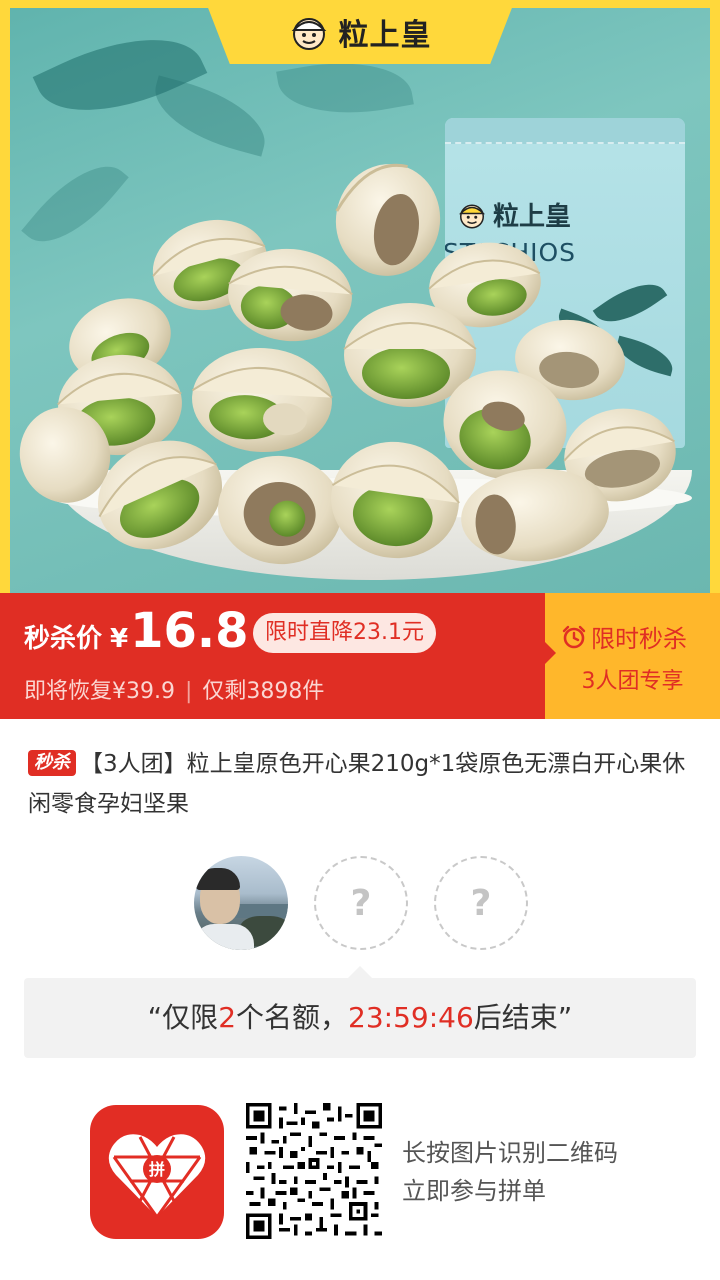  What do you see at coordinates (99, 691) in the screenshot?
I see `original-price: 即将恢复¥39.9` at bounding box center [99, 691].